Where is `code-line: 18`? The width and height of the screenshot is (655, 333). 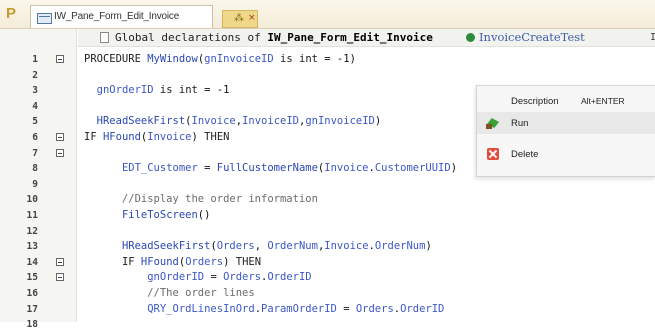
code-line: 18 is located at coordinates (327, 325).